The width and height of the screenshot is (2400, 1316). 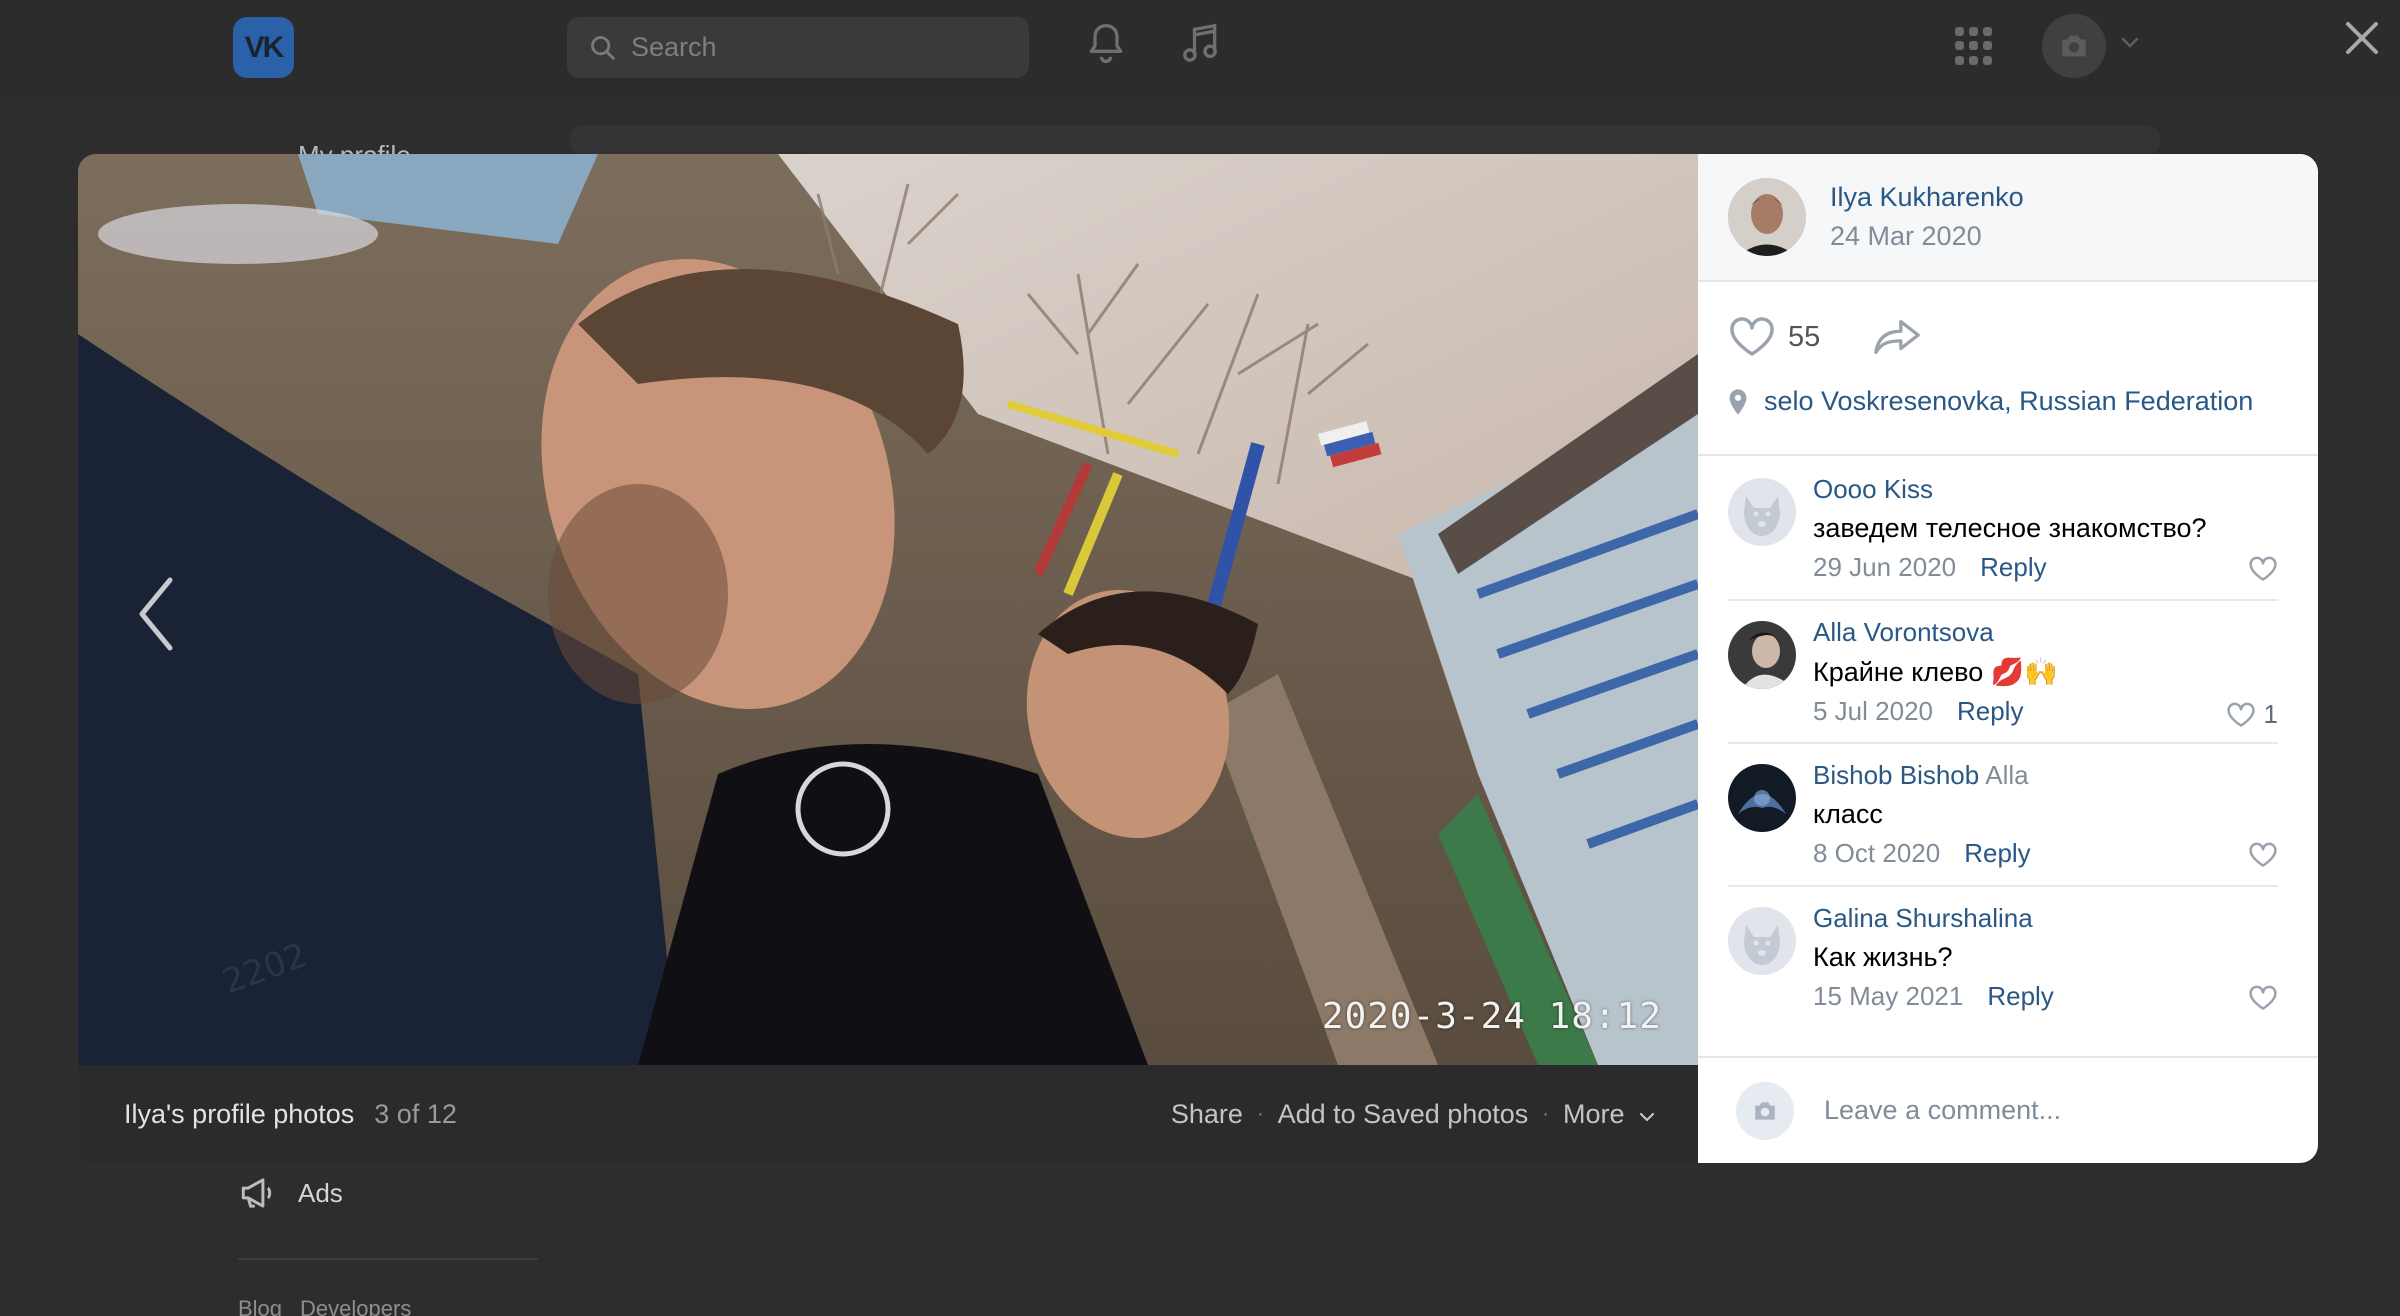 I want to click on comment-like-count: 1, so click(x=2270, y=714).